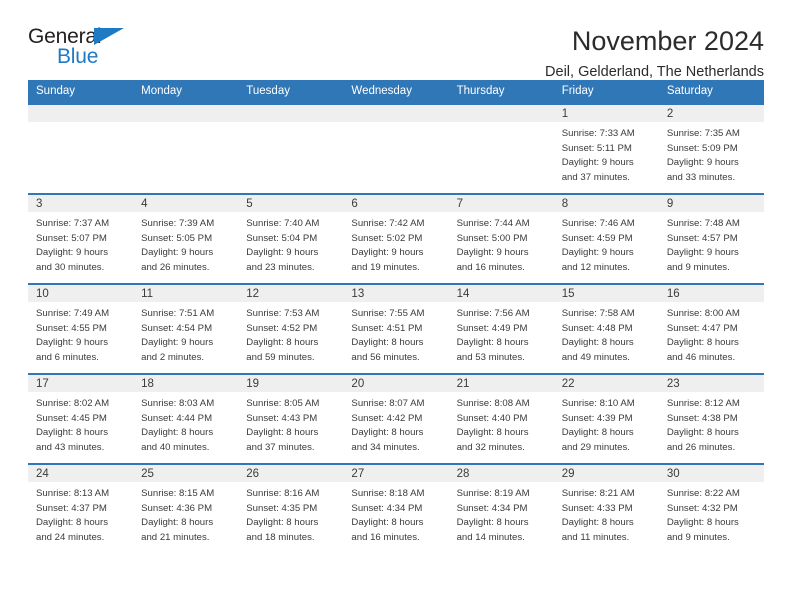 Image resolution: width=792 pixels, height=612 pixels. What do you see at coordinates (73, 493) in the screenshot?
I see `sunrise-text: Sunrise: 8:13 AM` at bounding box center [73, 493].